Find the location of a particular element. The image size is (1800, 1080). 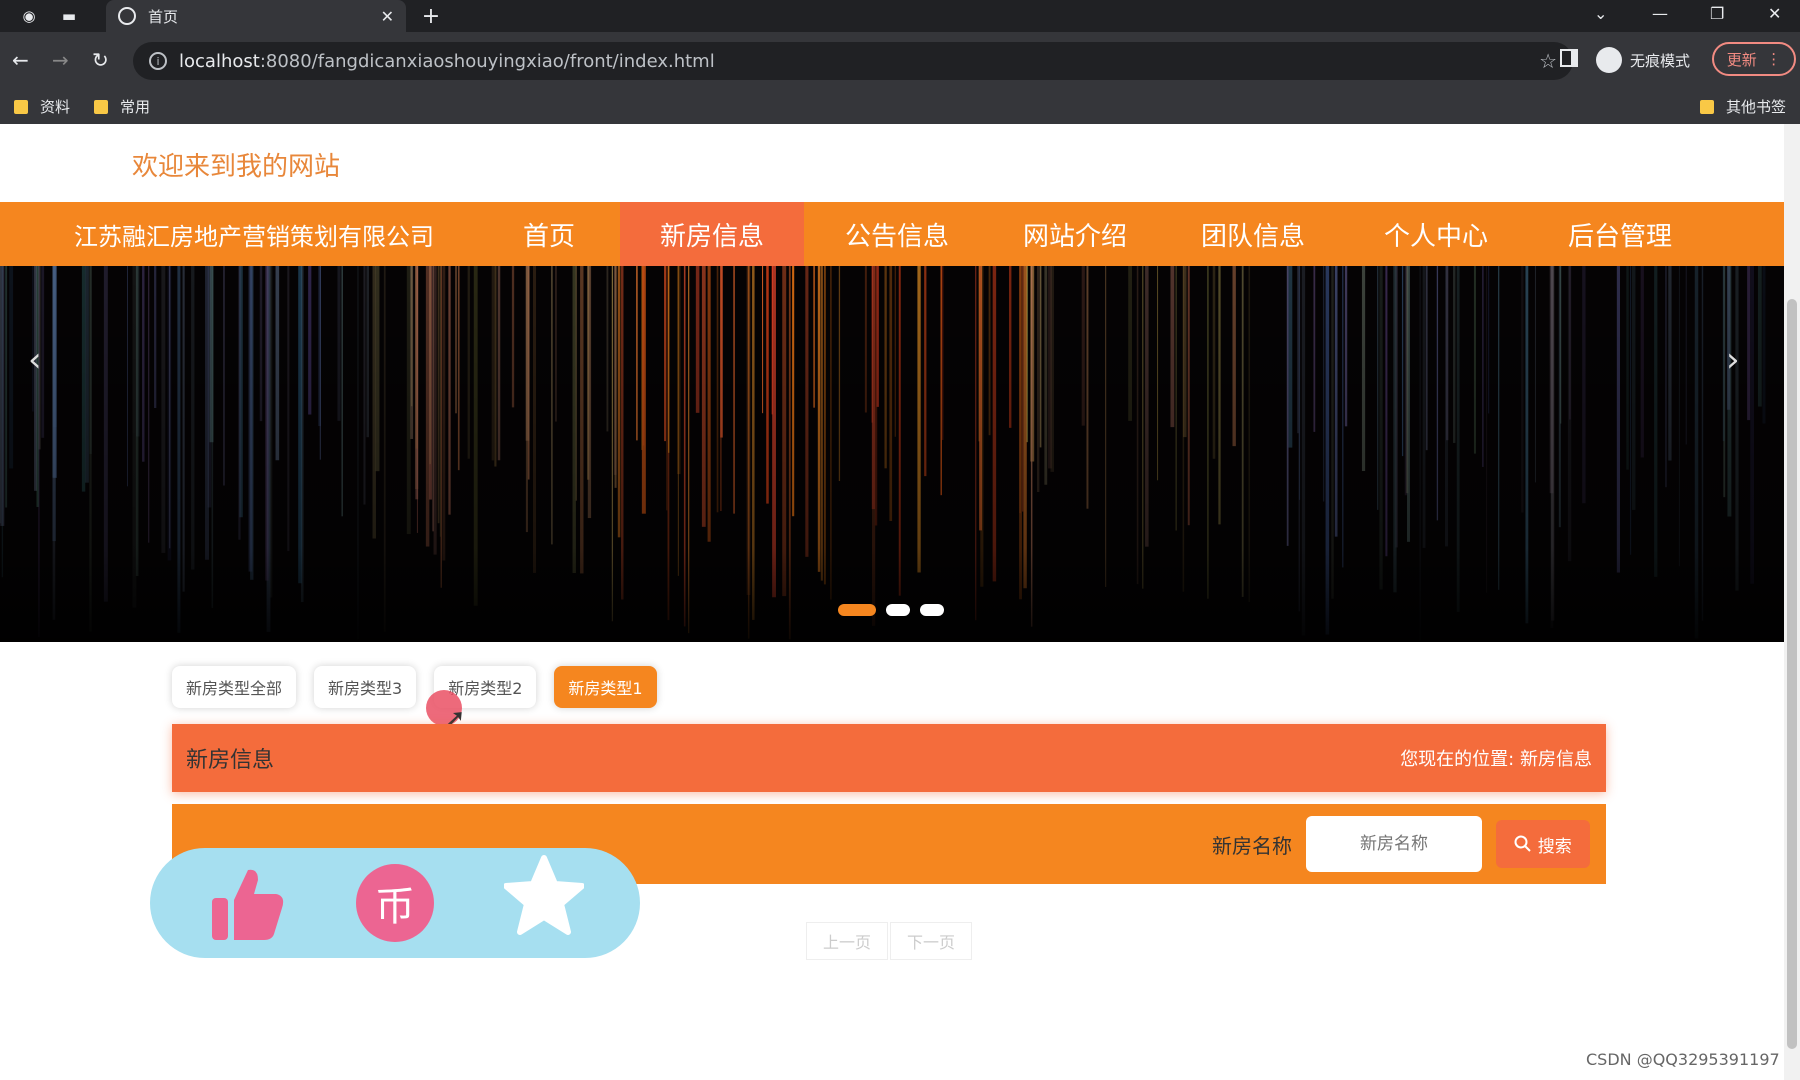

nav-item-new-houses: 新房信息 is located at coordinates (712, 234).